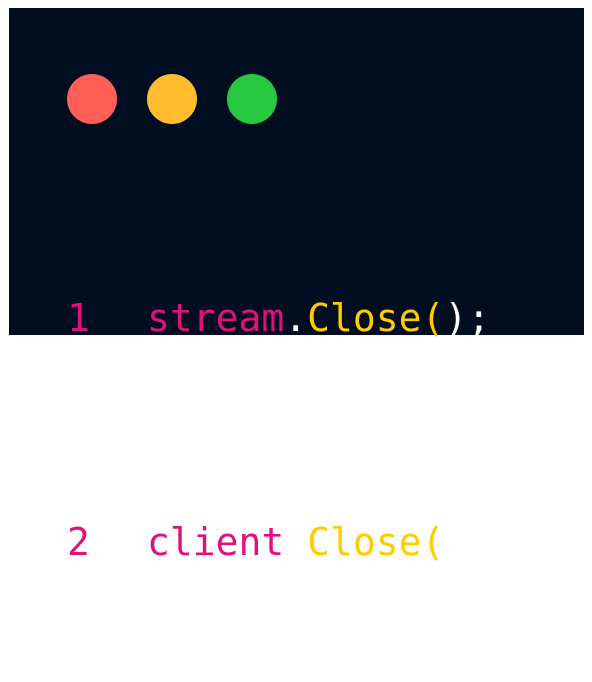 The height and width of the screenshot is (682, 592). What do you see at coordinates (216, 318) in the screenshot?
I see `stream-identifier: stream` at bounding box center [216, 318].